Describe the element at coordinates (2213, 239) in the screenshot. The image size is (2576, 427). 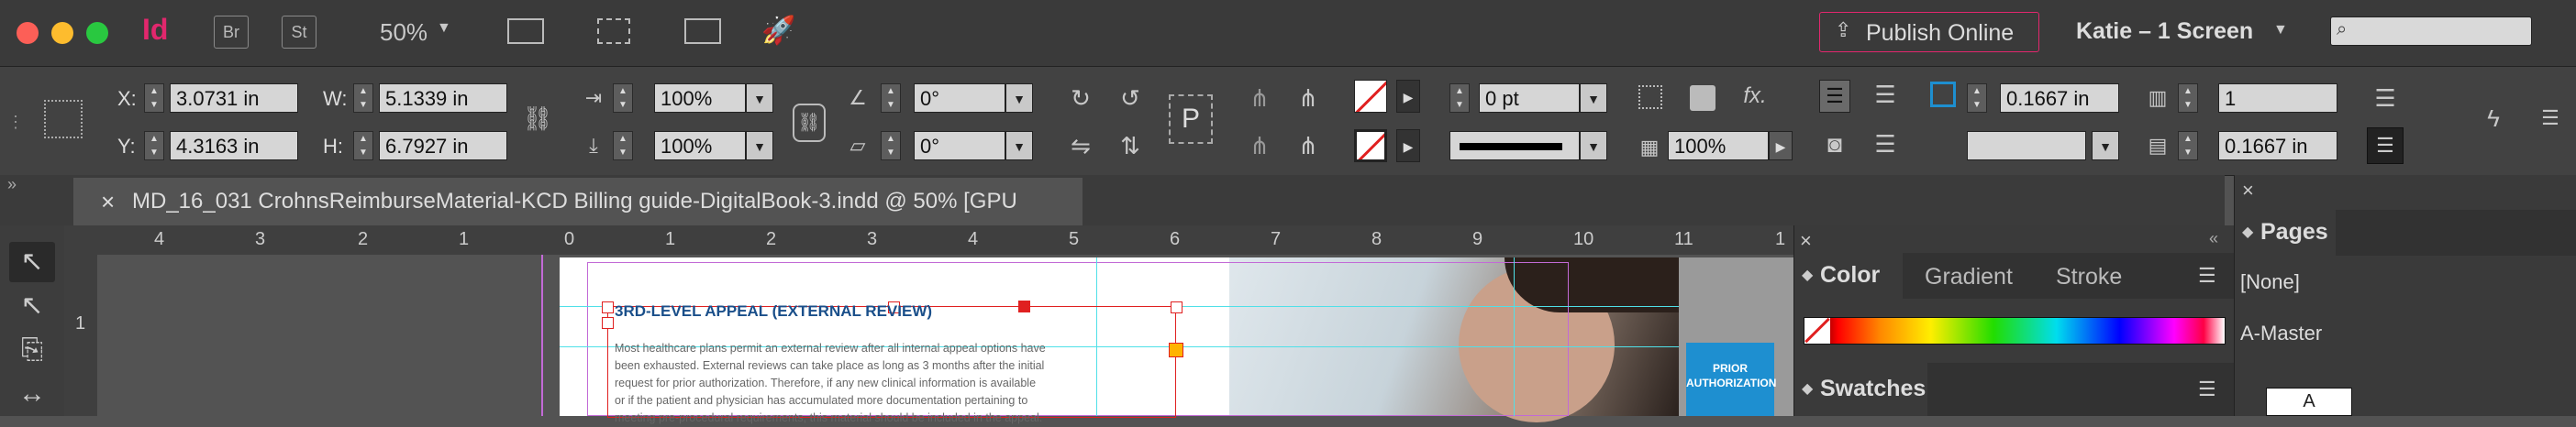
I see `collapse-panel-icon: «` at that location.